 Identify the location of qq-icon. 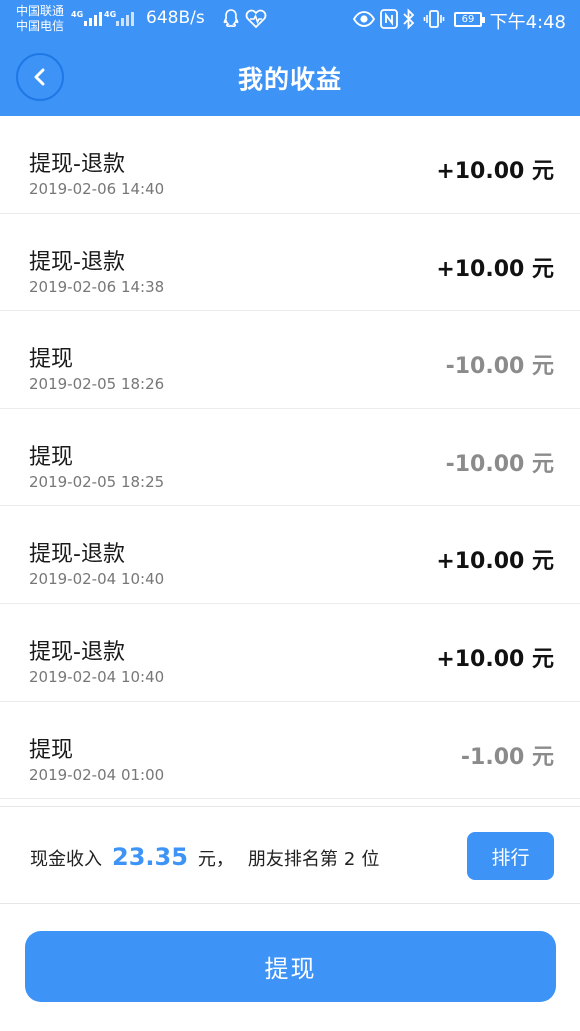
(231, 18).